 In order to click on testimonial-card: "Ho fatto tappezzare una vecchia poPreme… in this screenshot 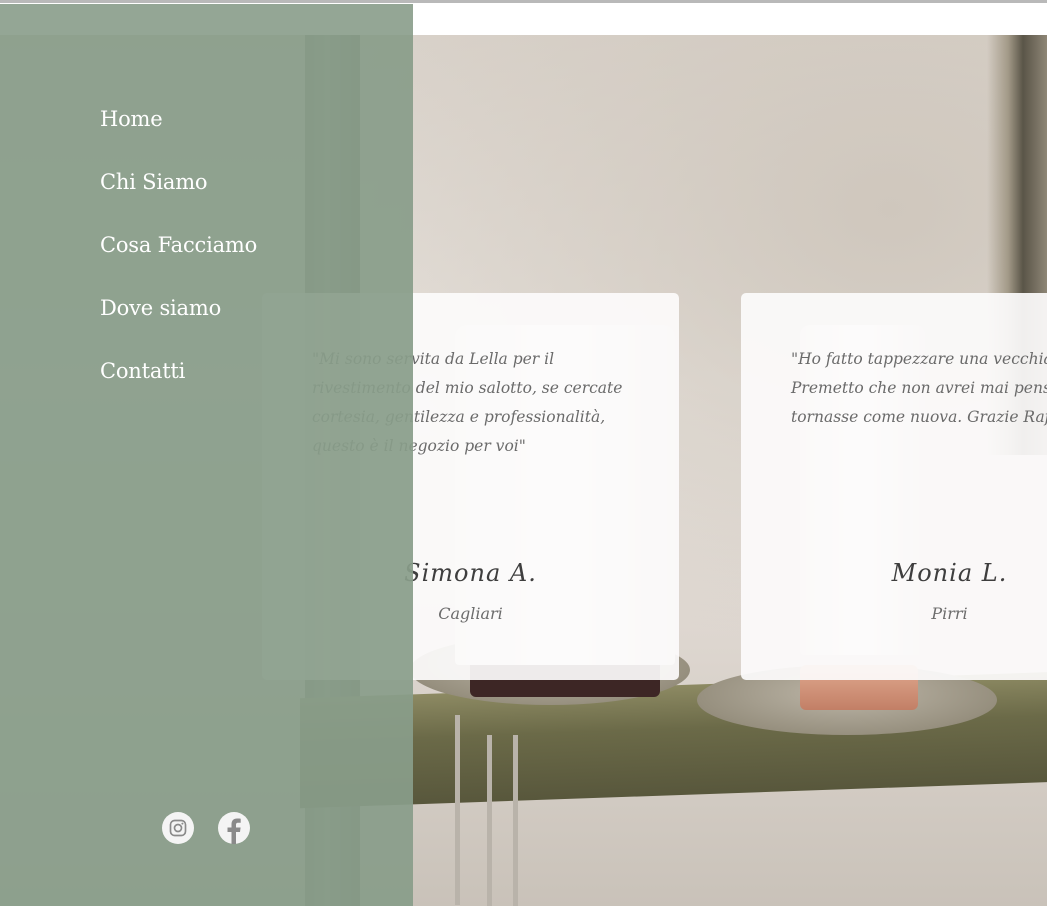, I will do `click(894, 486)`.